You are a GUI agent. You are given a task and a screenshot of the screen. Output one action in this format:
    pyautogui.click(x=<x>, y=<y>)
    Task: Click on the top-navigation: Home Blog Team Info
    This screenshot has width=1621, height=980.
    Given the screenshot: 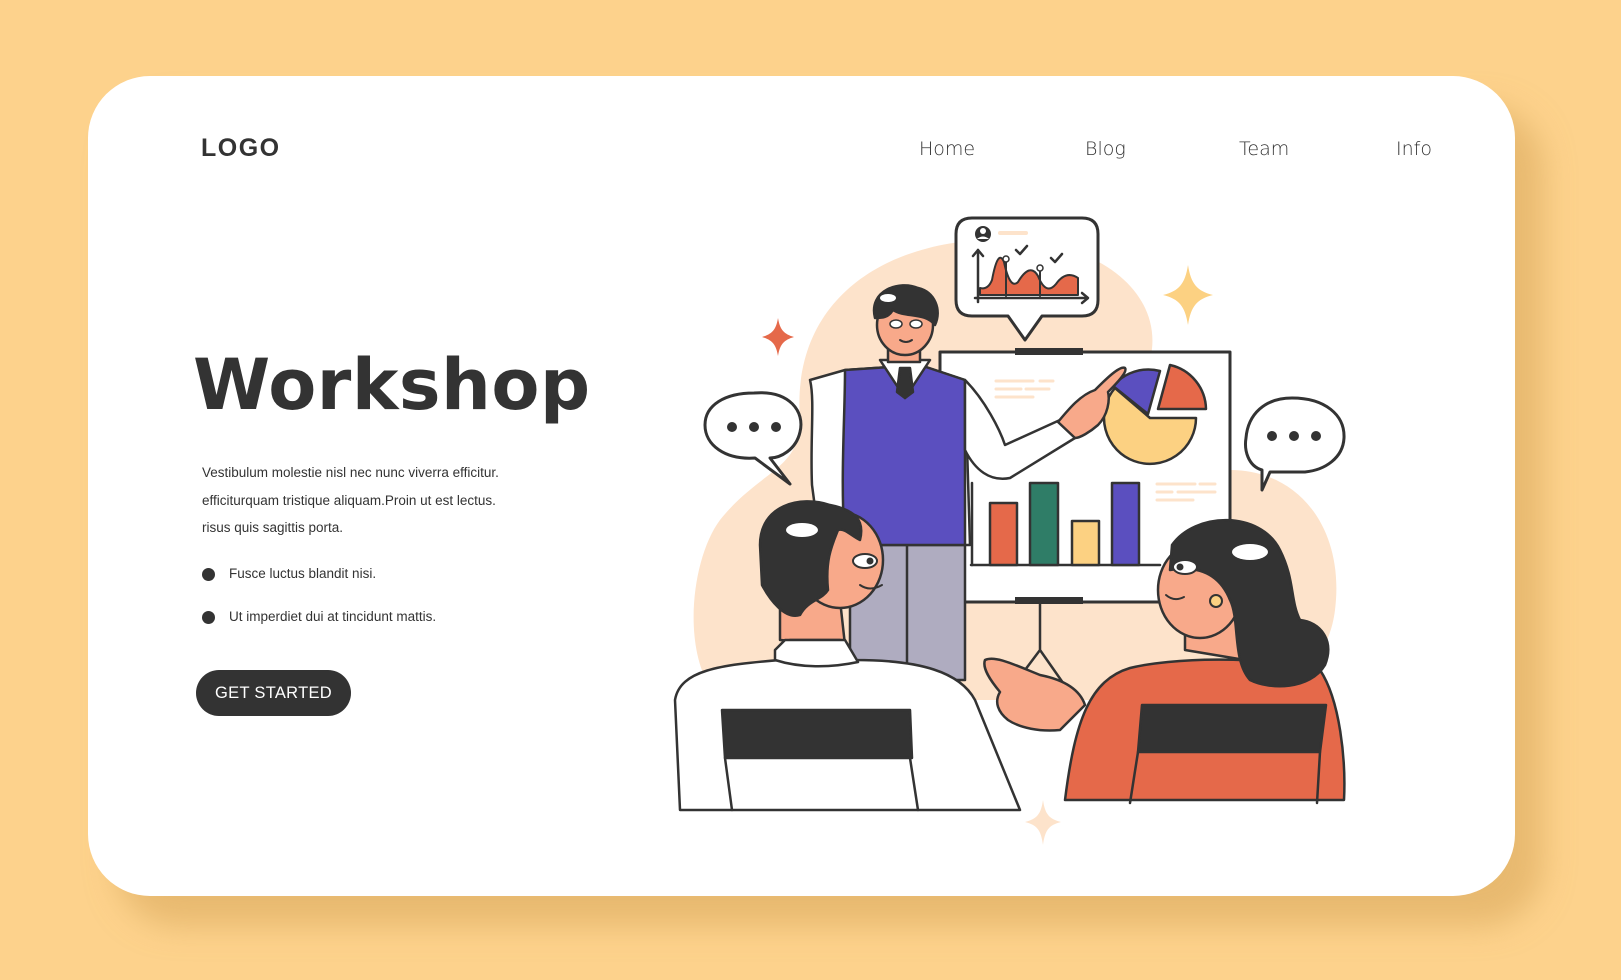 What is the action you would take?
    pyautogui.click(x=810, y=153)
    